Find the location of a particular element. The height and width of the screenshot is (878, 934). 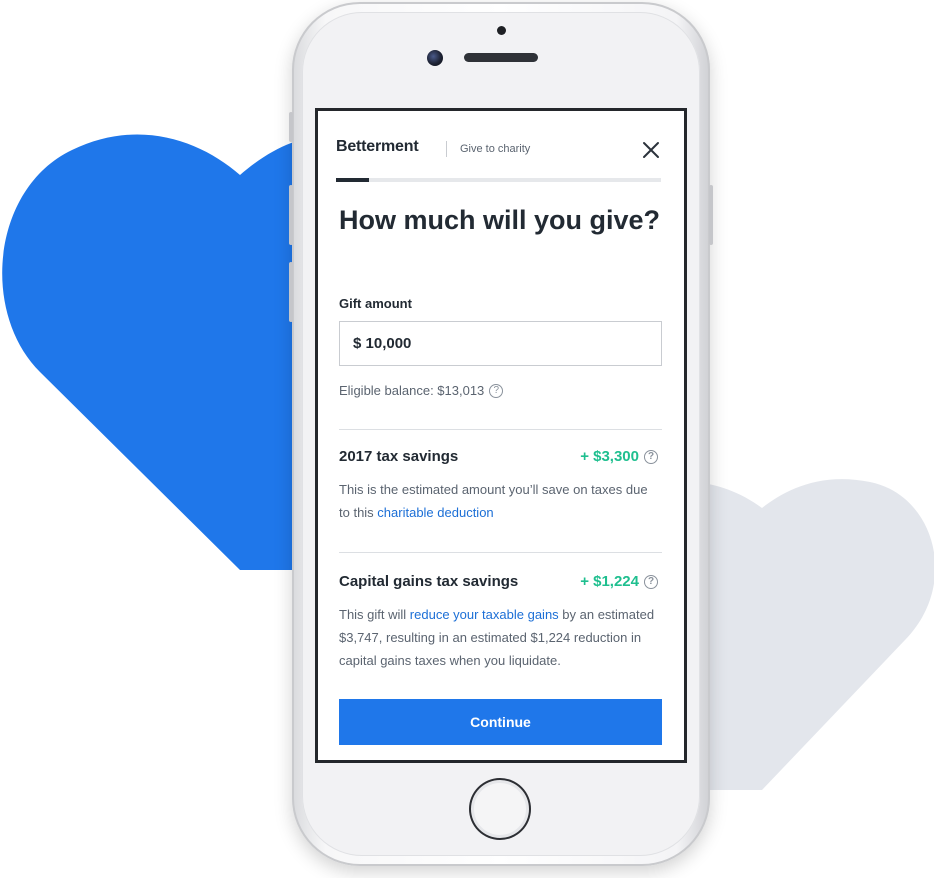

tax-savings-amount: + $3,300 is located at coordinates (609, 456).